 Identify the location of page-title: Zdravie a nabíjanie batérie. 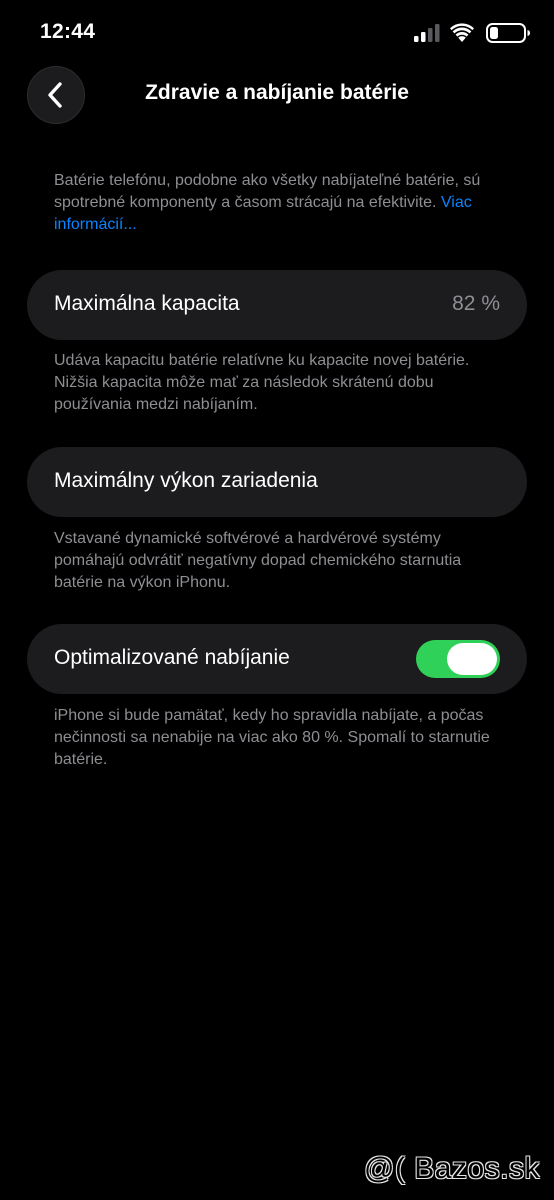
(277, 93).